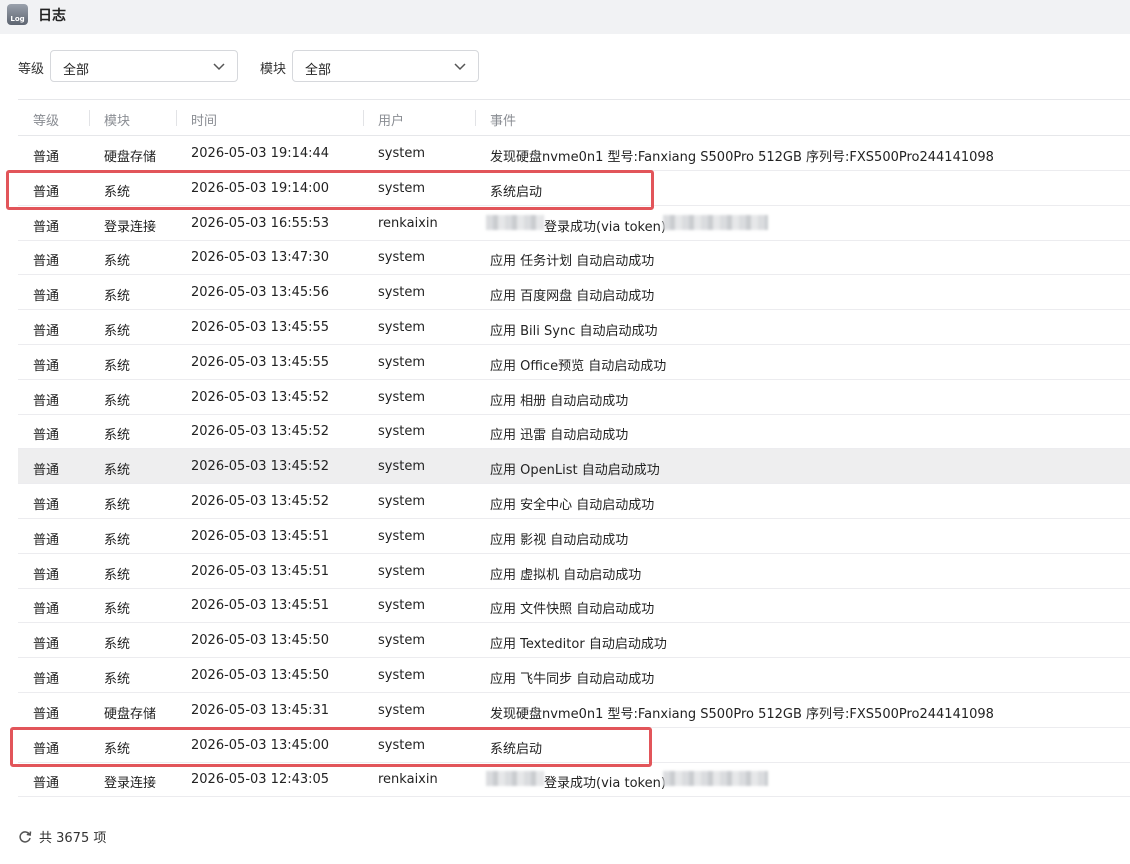  I want to click on cell-event: 应用 Bili Sync 自动启动成功, so click(574, 331).